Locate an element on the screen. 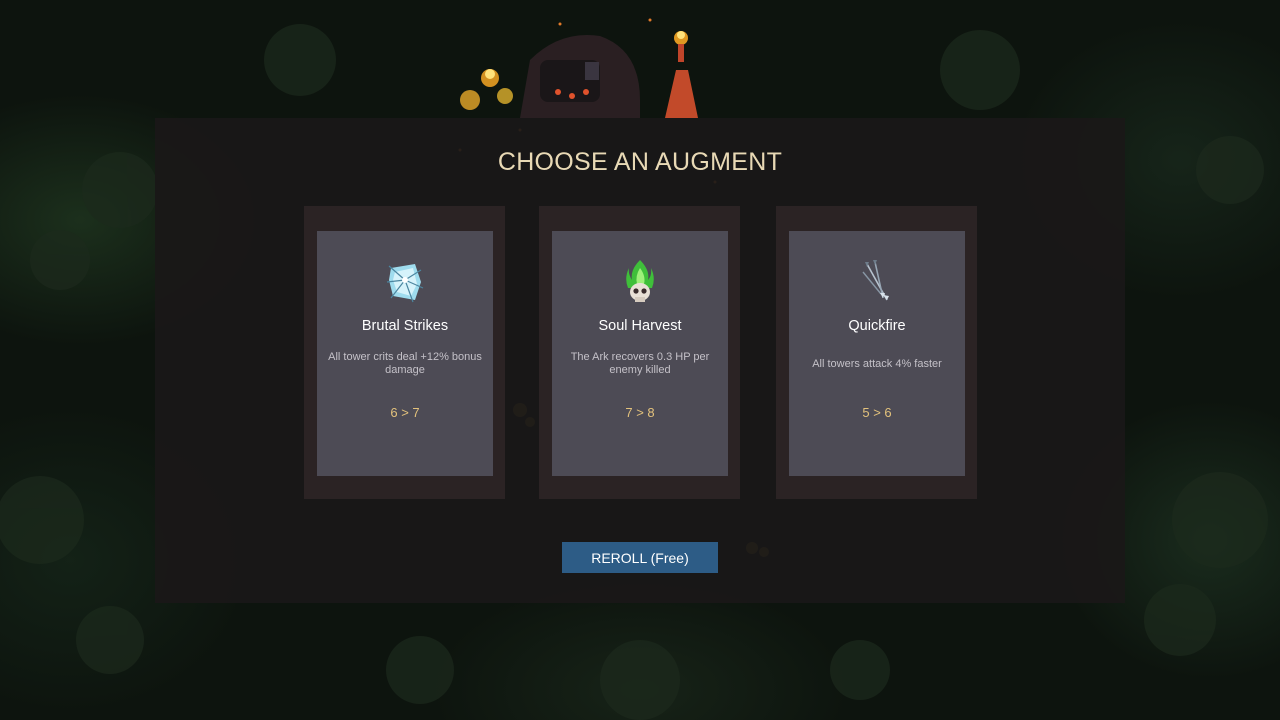 This screenshot has height=720, width=1280. green-flame-skull-icon is located at coordinates (640, 281).